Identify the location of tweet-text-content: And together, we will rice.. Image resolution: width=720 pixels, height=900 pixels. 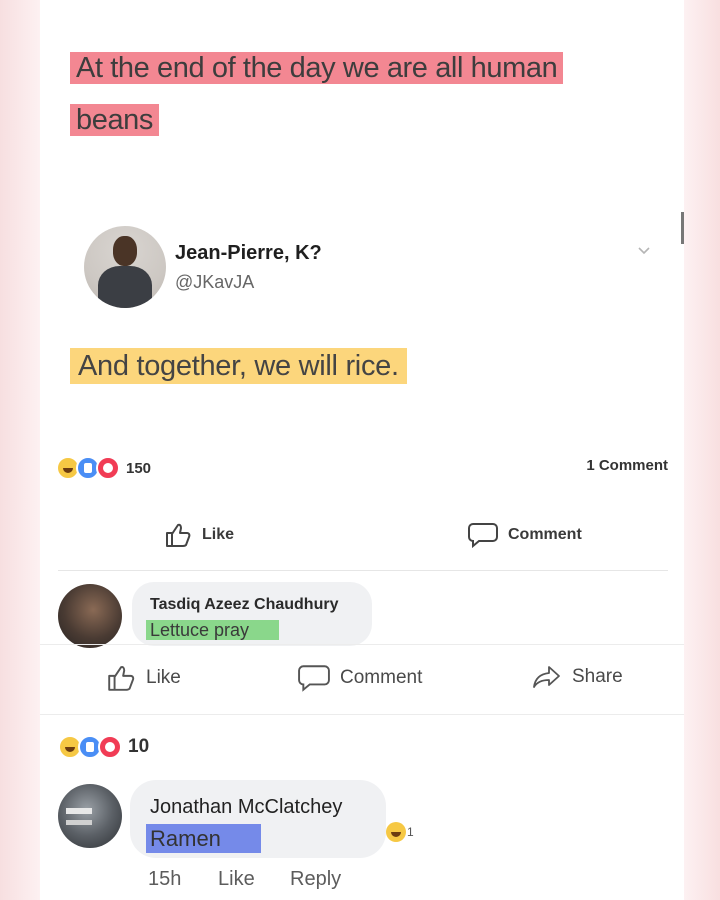
(238, 366).